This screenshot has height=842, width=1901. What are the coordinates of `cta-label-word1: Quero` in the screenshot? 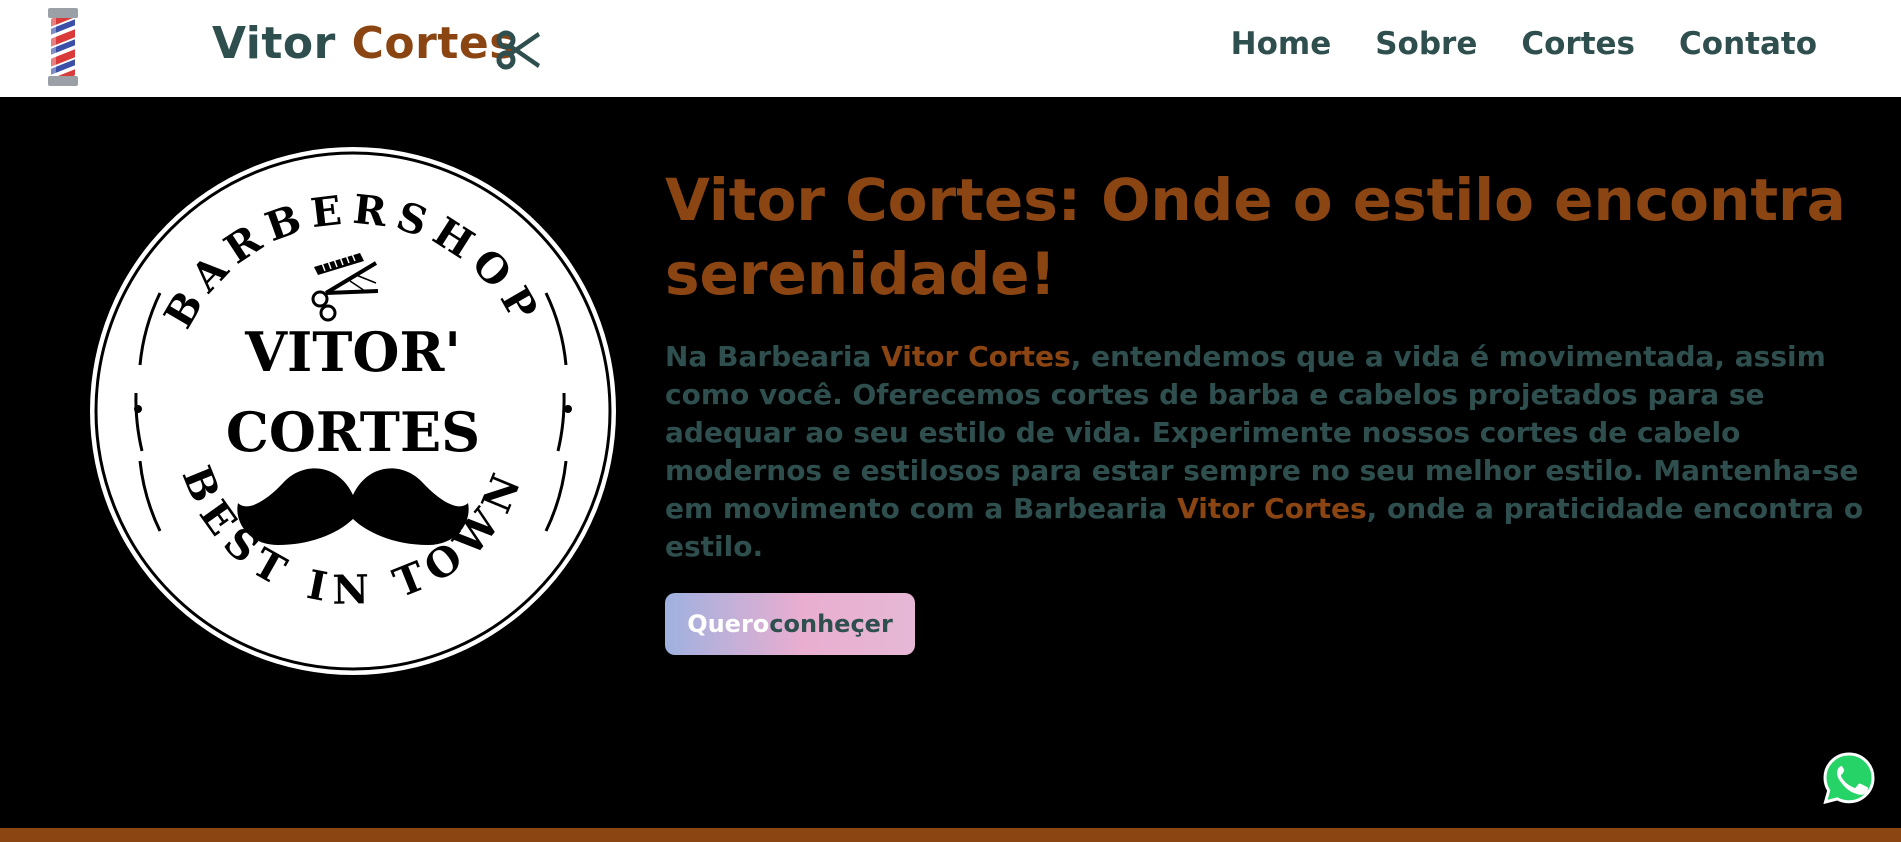 It's located at (728, 624).